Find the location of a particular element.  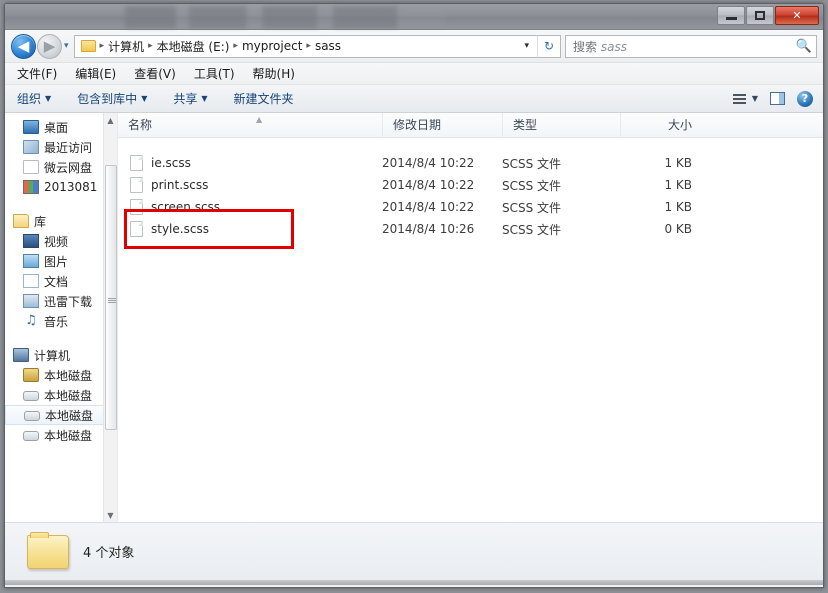

search-input: 搜索 sass 🔍 is located at coordinates (691, 46).